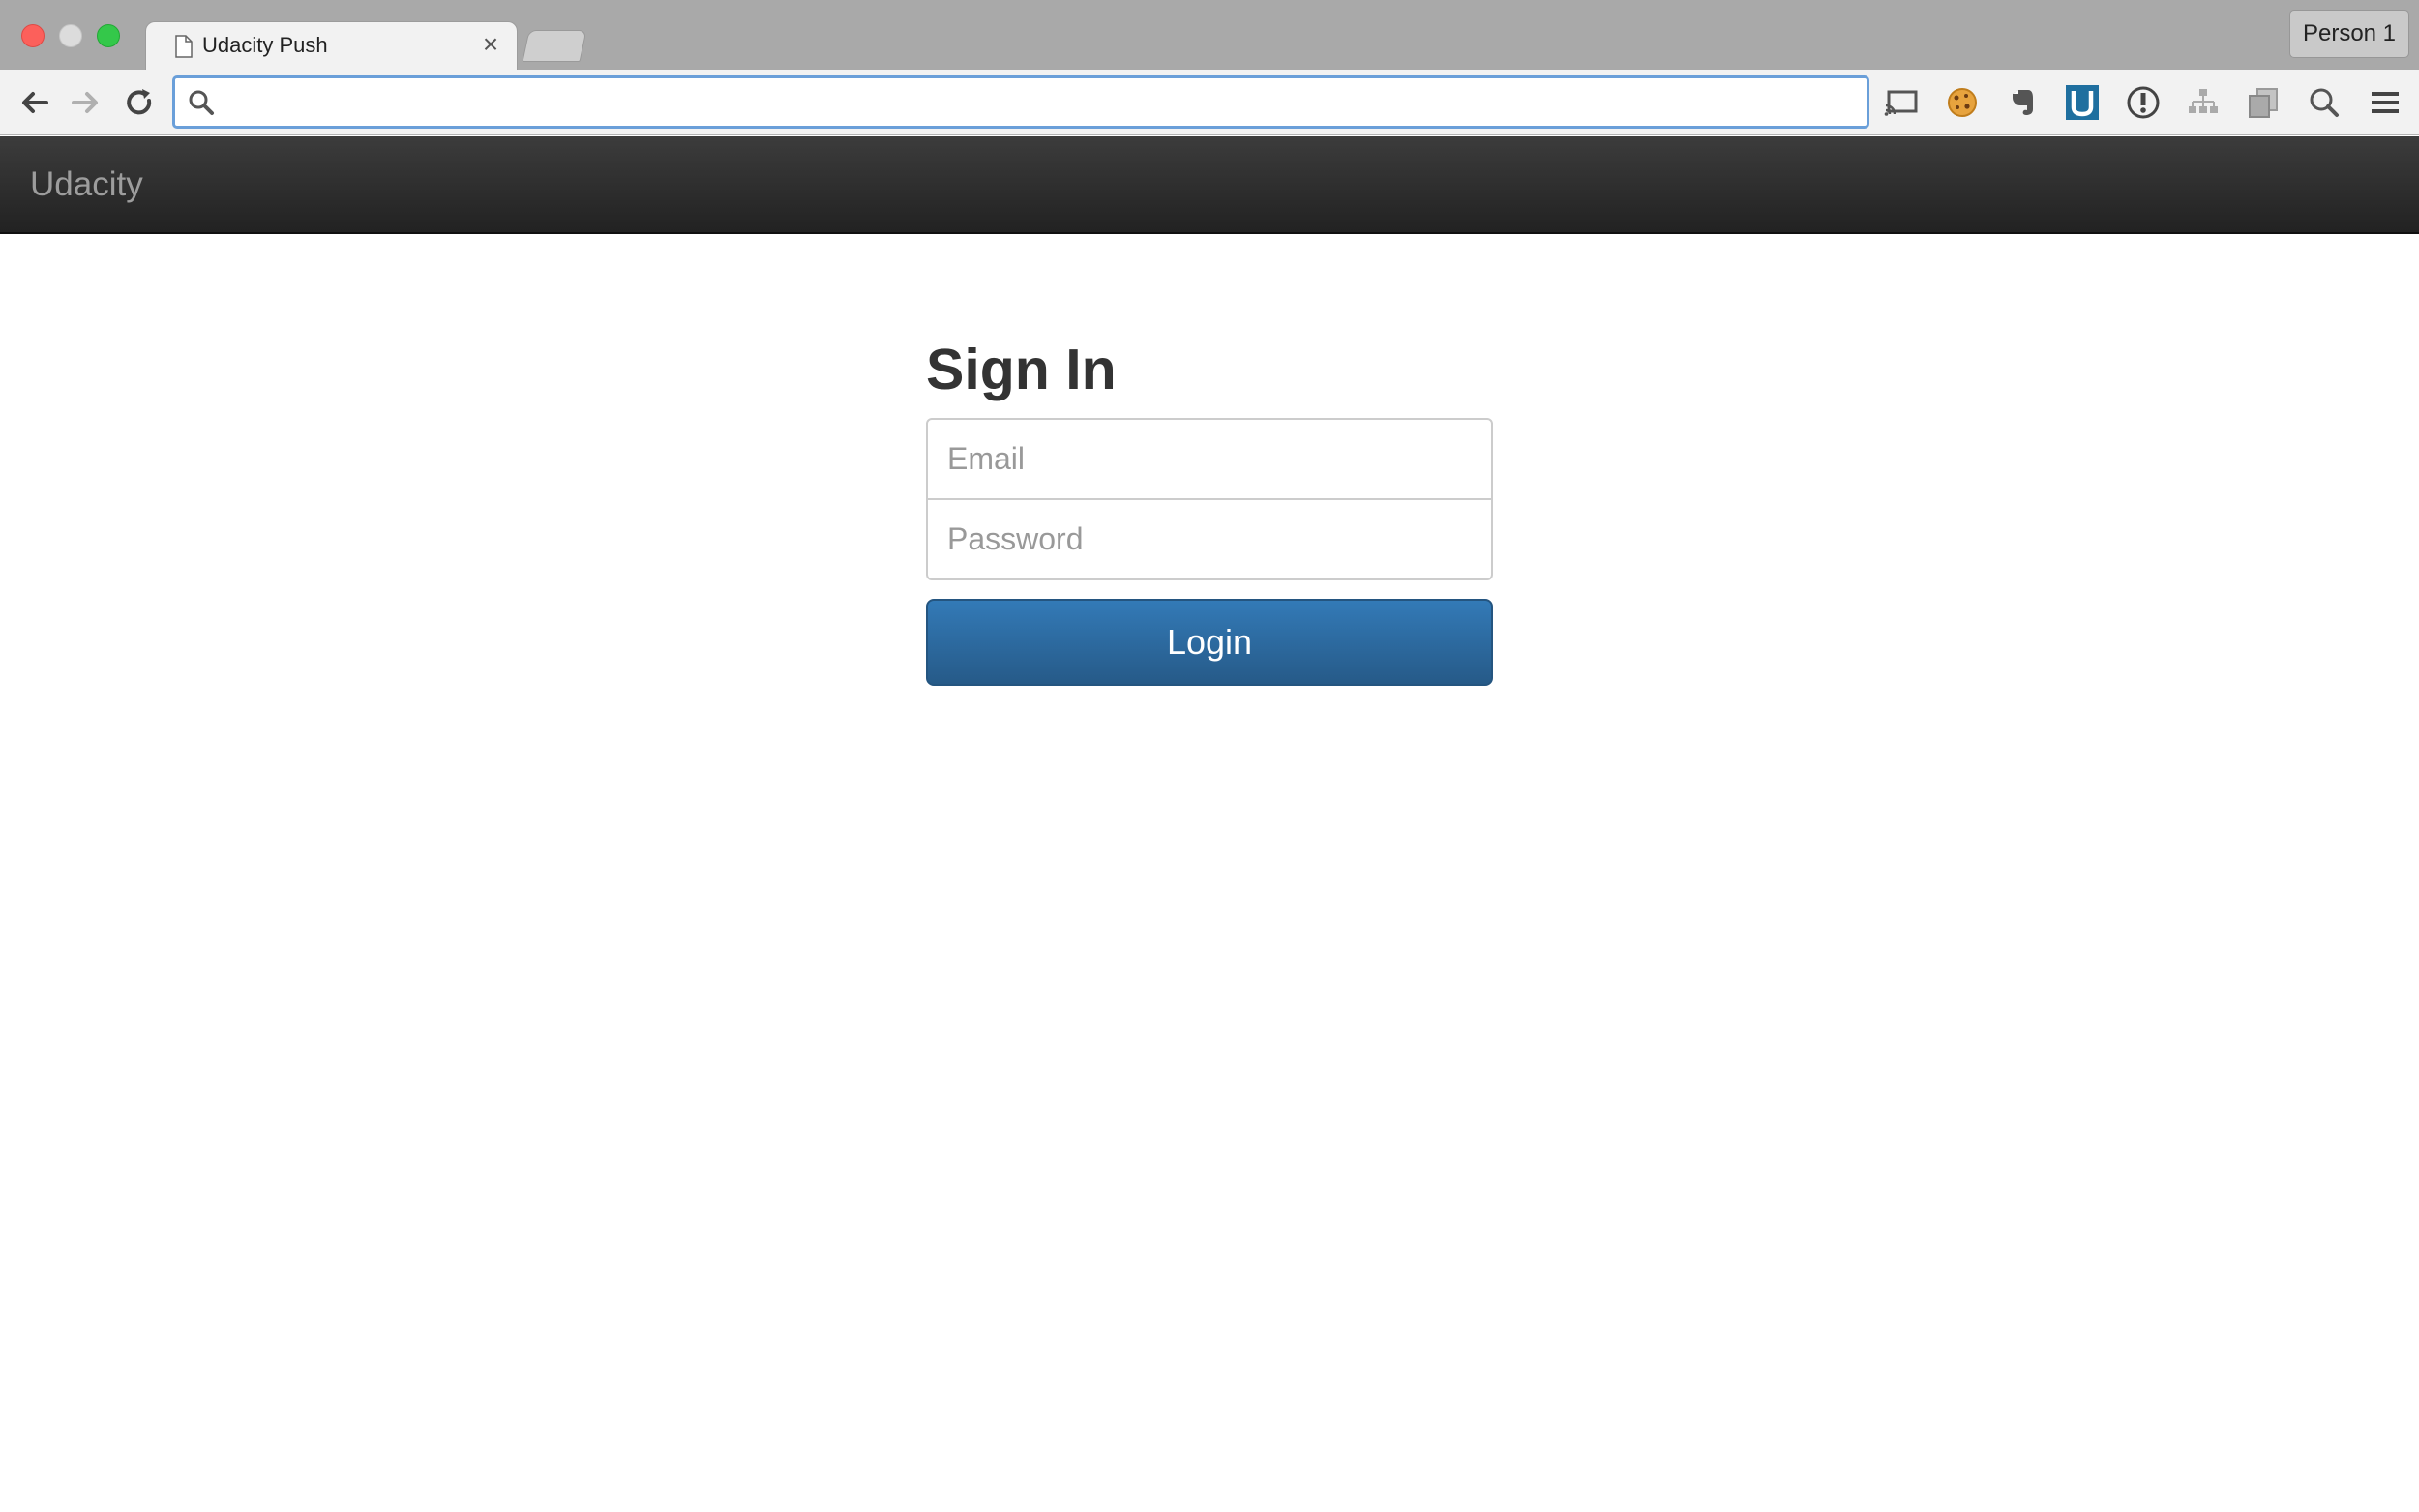  Describe the element at coordinates (139, 103) in the screenshot. I see `reload-icon` at that location.